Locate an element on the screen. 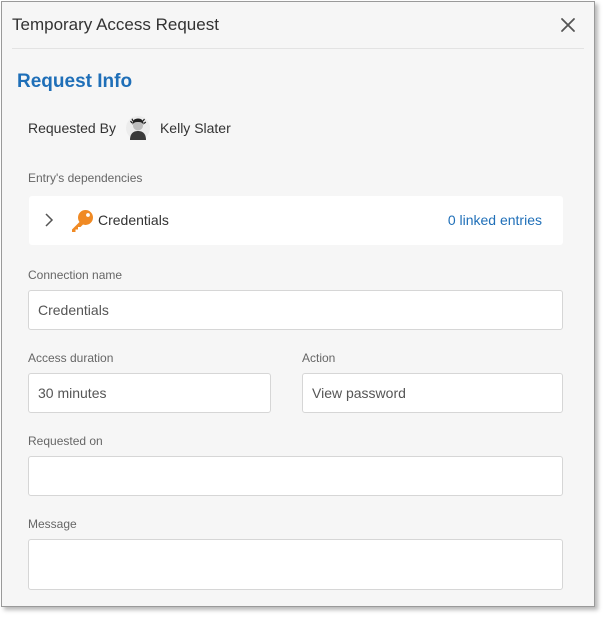 The width and height of the screenshot is (603, 618). dependency-entry-name: Credentials is located at coordinates (133, 220).